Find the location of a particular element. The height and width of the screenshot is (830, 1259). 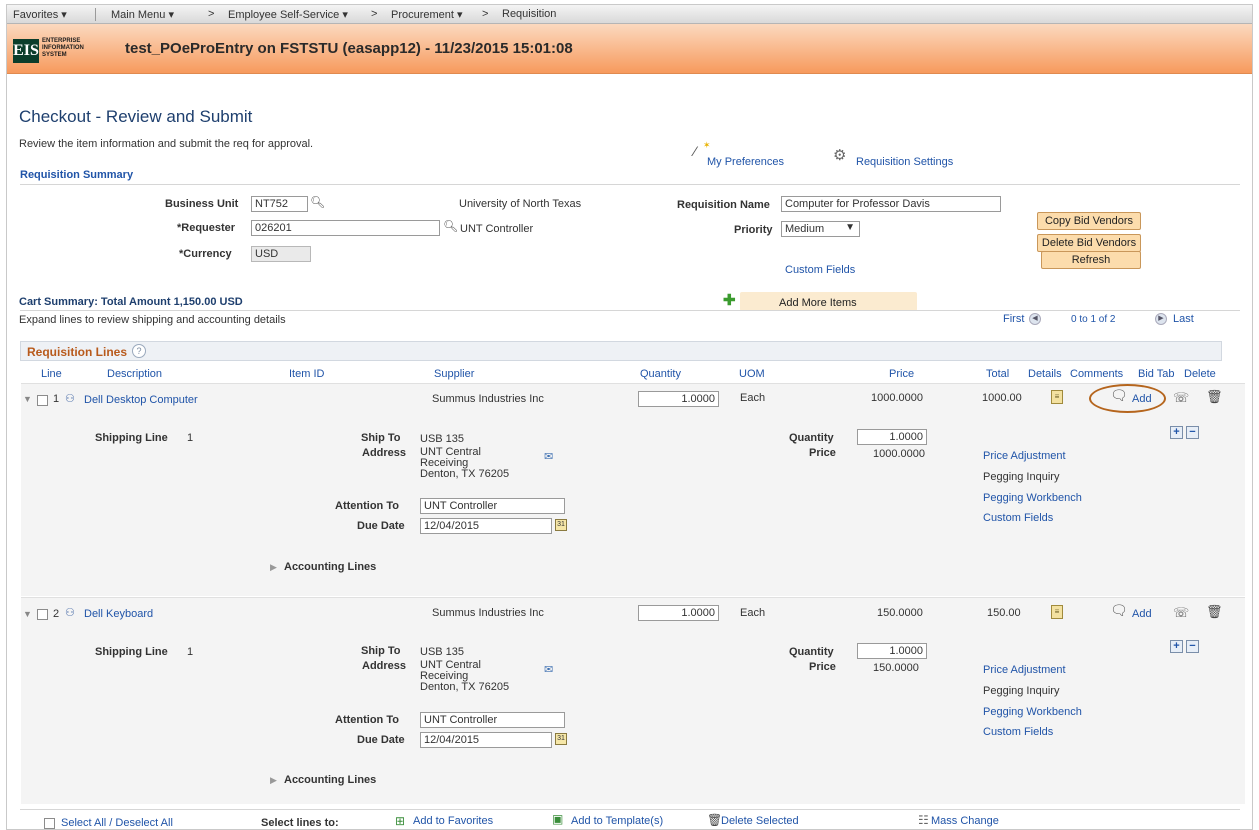

currency-label: *Currency is located at coordinates (205, 254).